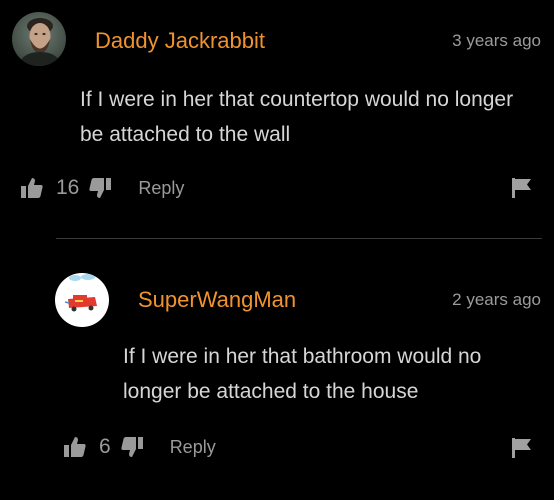 This screenshot has height=500, width=554. What do you see at coordinates (496, 299) in the screenshot?
I see `timestamp: 2 years ago` at bounding box center [496, 299].